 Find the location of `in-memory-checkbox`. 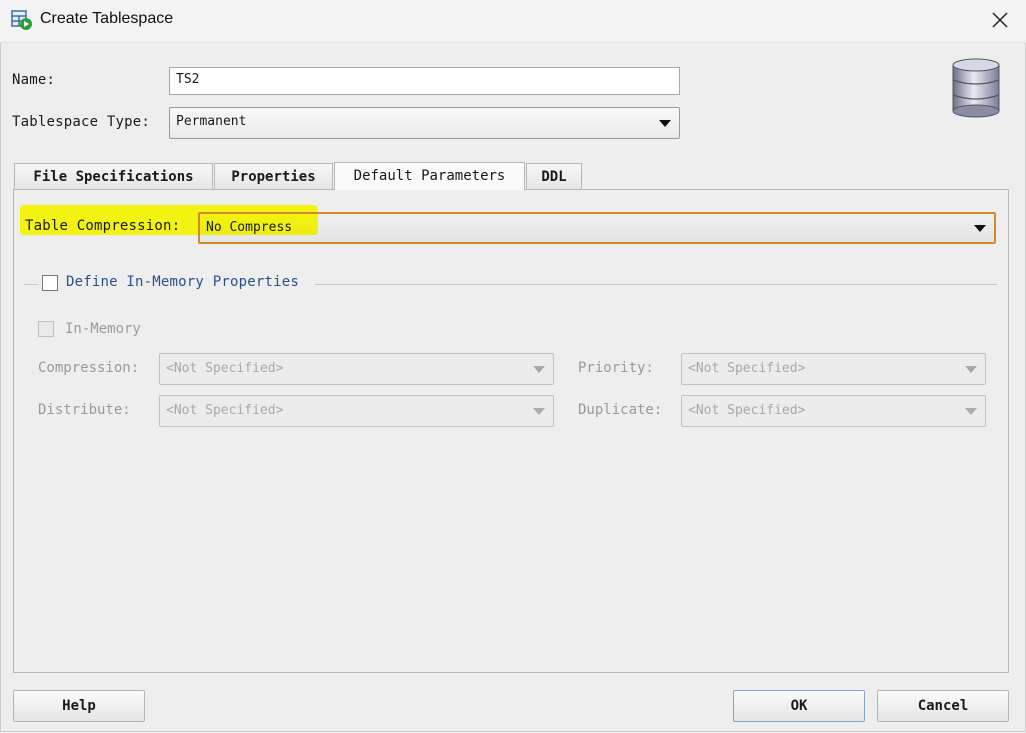

in-memory-checkbox is located at coordinates (46, 329).